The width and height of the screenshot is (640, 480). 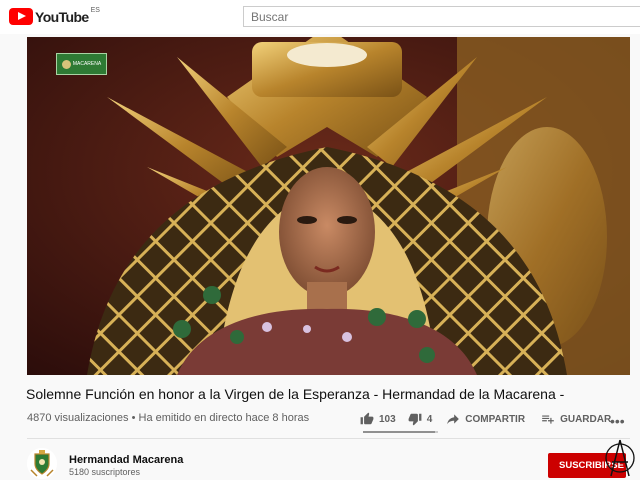 I want to click on save-label: GUARDAR, so click(x=586, y=419).